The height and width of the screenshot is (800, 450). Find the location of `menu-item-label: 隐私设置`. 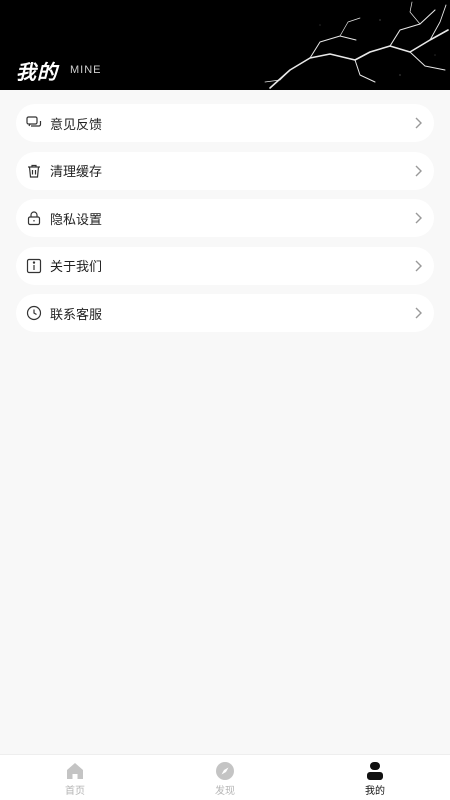

menu-item-label: 隐私设置 is located at coordinates (76, 220).